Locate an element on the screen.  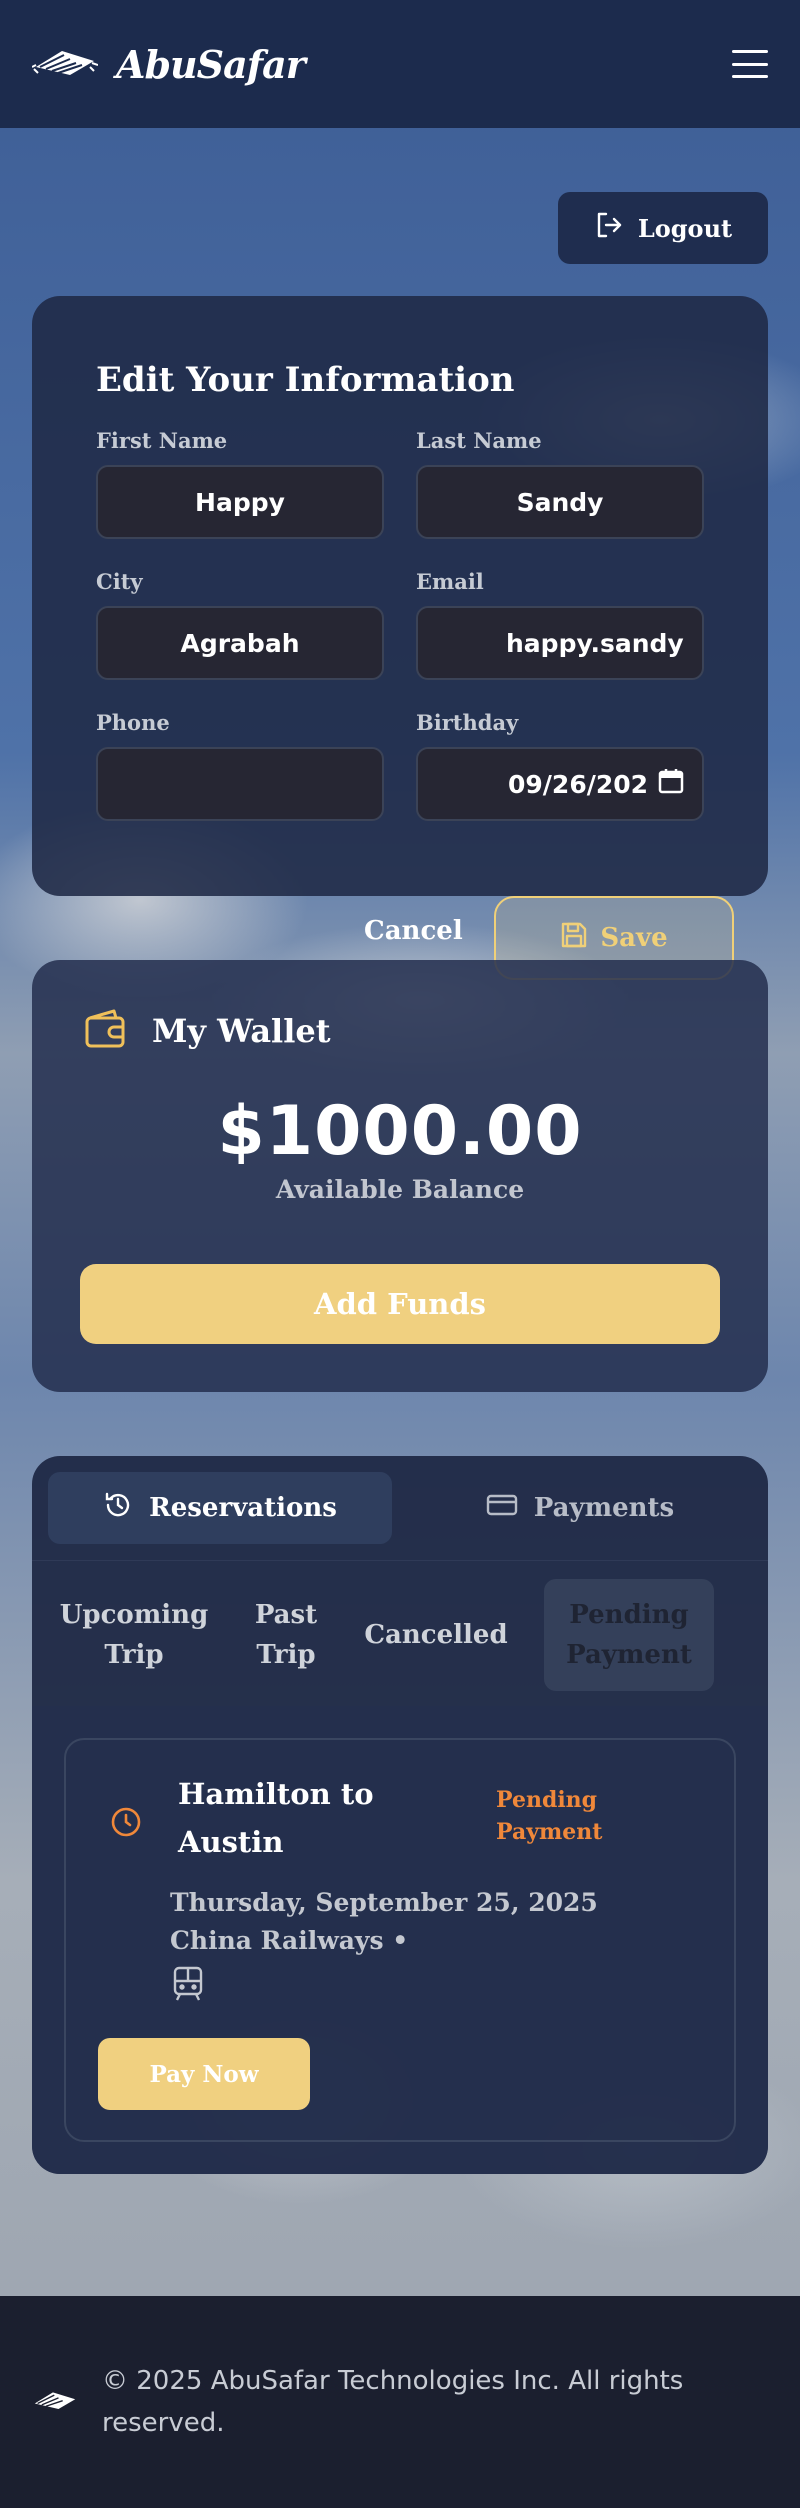
last-name-label: Last Name is located at coordinates (479, 440).